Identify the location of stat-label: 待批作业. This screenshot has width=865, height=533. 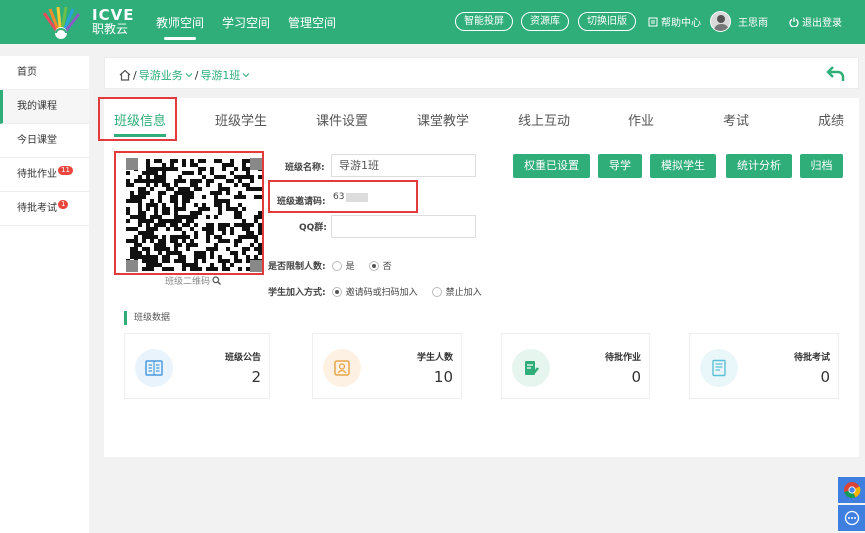
(622, 358).